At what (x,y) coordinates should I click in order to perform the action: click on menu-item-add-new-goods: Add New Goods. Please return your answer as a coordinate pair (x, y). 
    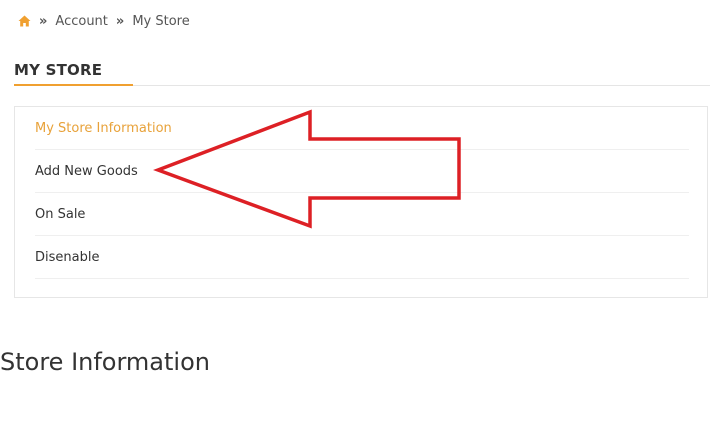
    Looking at the image, I should click on (362, 171).